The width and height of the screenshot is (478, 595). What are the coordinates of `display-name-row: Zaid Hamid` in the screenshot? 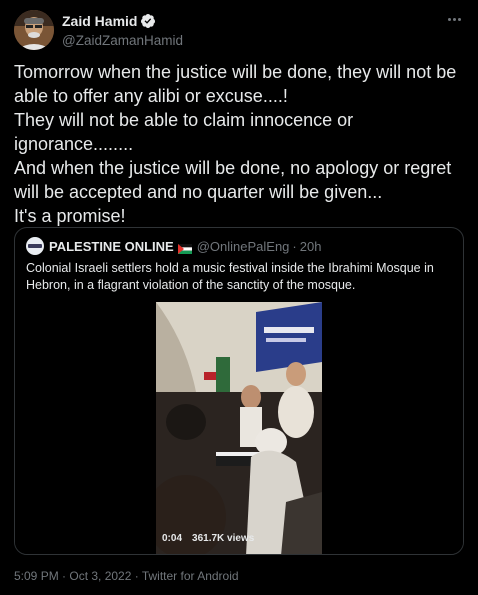 It's located at (122, 21).